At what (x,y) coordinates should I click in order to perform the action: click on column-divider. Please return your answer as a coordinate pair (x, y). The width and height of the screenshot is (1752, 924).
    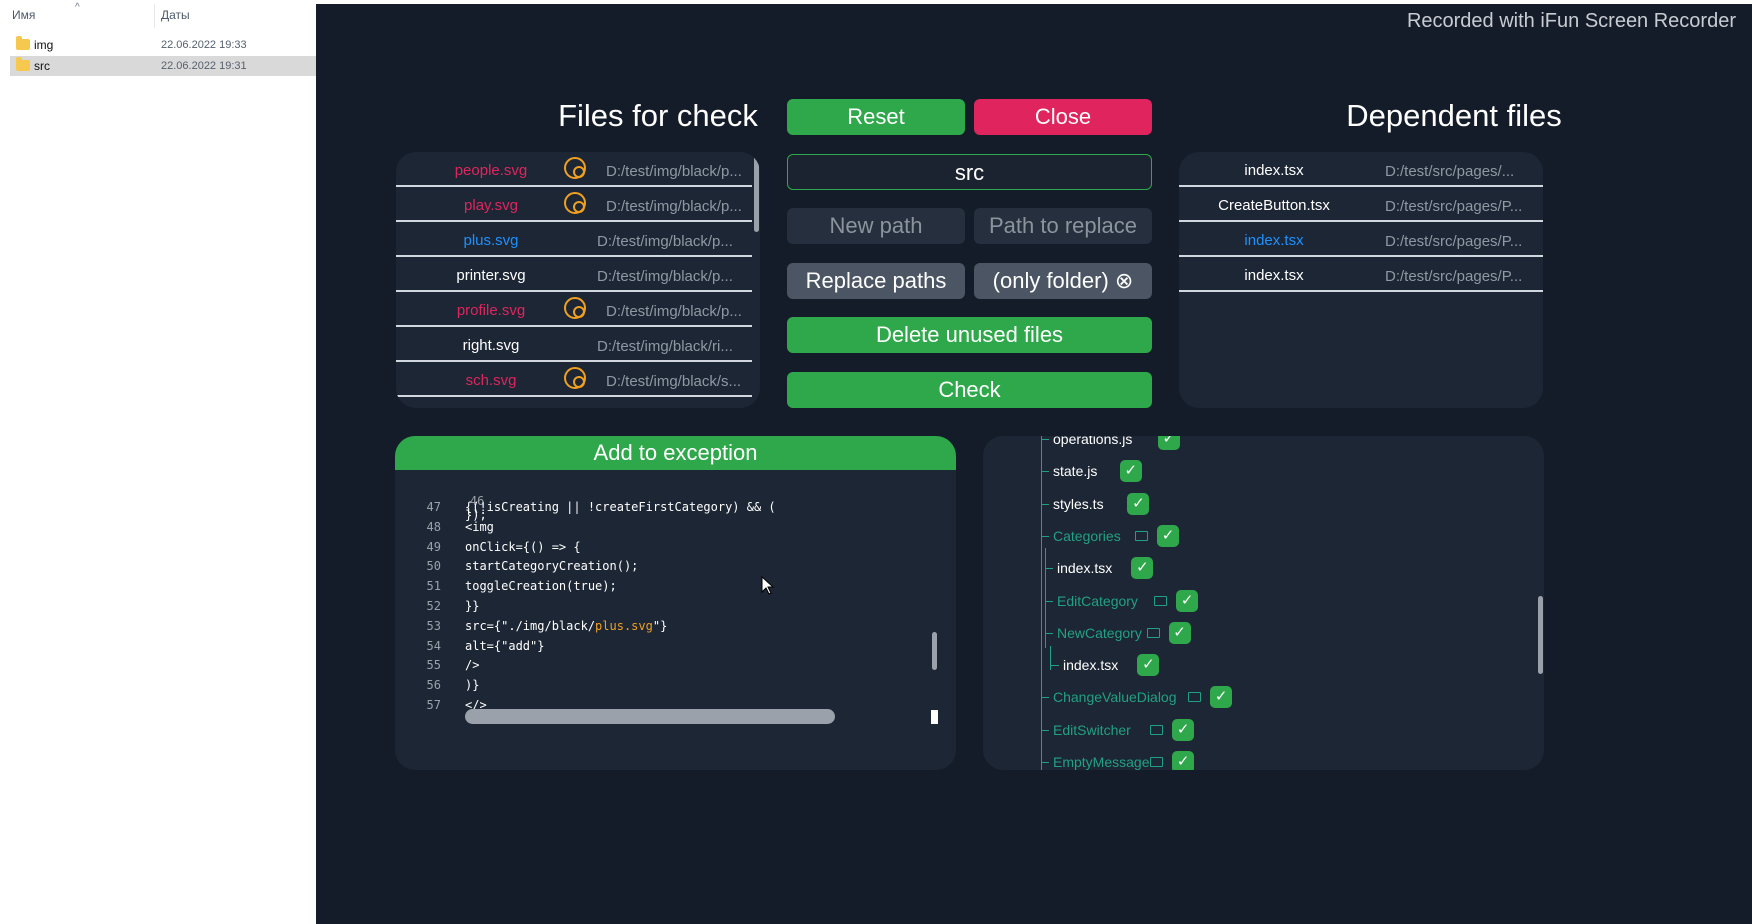
    Looking at the image, I should click on (154, 16).